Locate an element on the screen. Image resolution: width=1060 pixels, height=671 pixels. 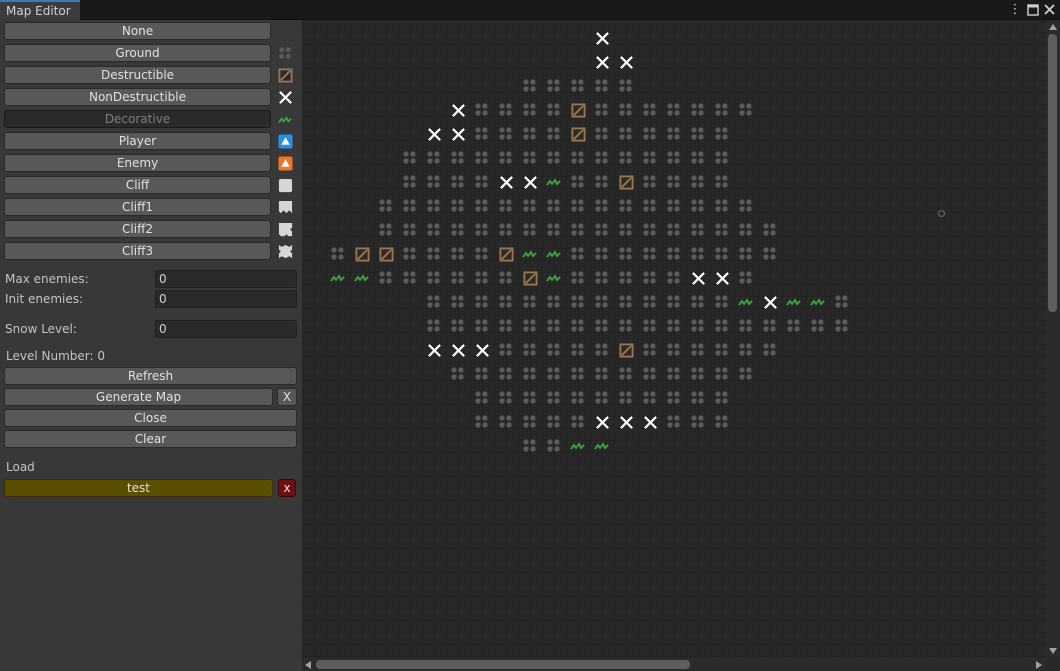
refresh-button: Refresh is located at coordinates (150, 376).